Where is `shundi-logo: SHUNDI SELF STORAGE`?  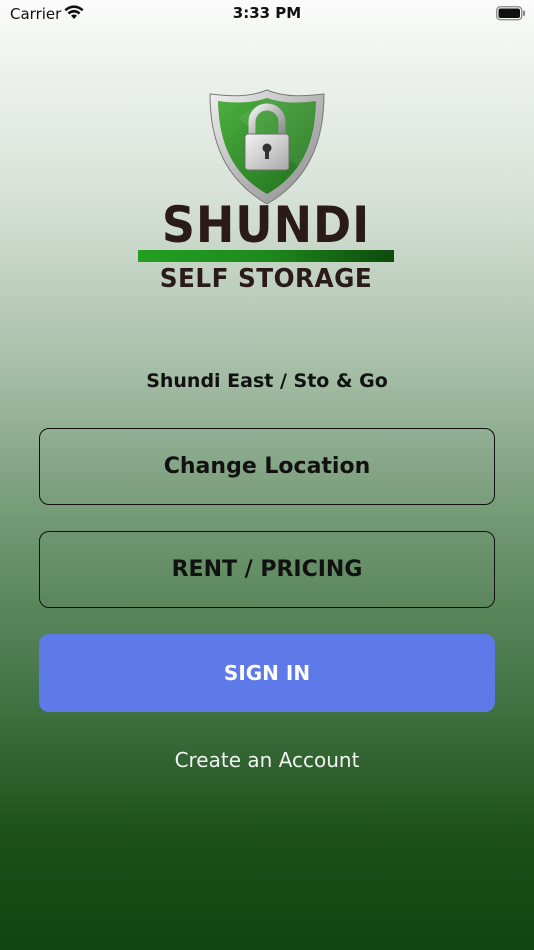
shundi-logo: SHUNDI SELF STORAGE is located at coordinates (267, 193).